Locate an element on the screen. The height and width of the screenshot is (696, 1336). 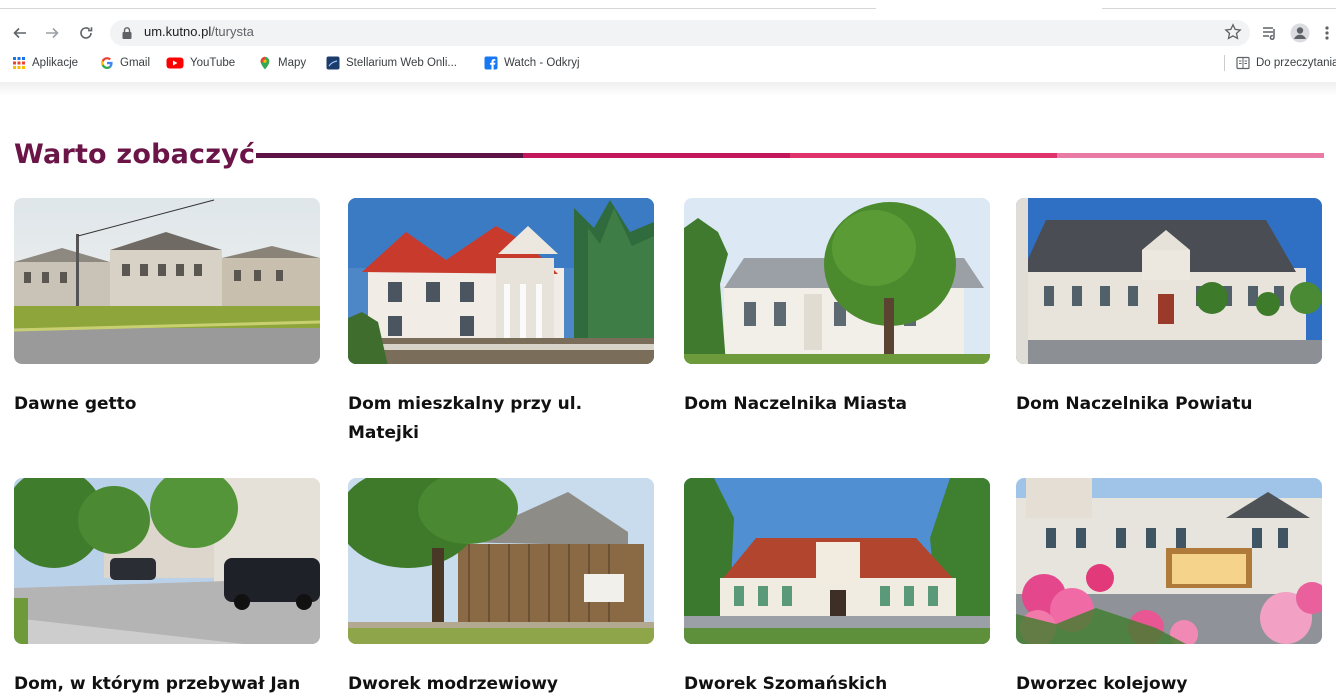
card-title: Dworek modrzewiowy is located at coordinates (498, 683).